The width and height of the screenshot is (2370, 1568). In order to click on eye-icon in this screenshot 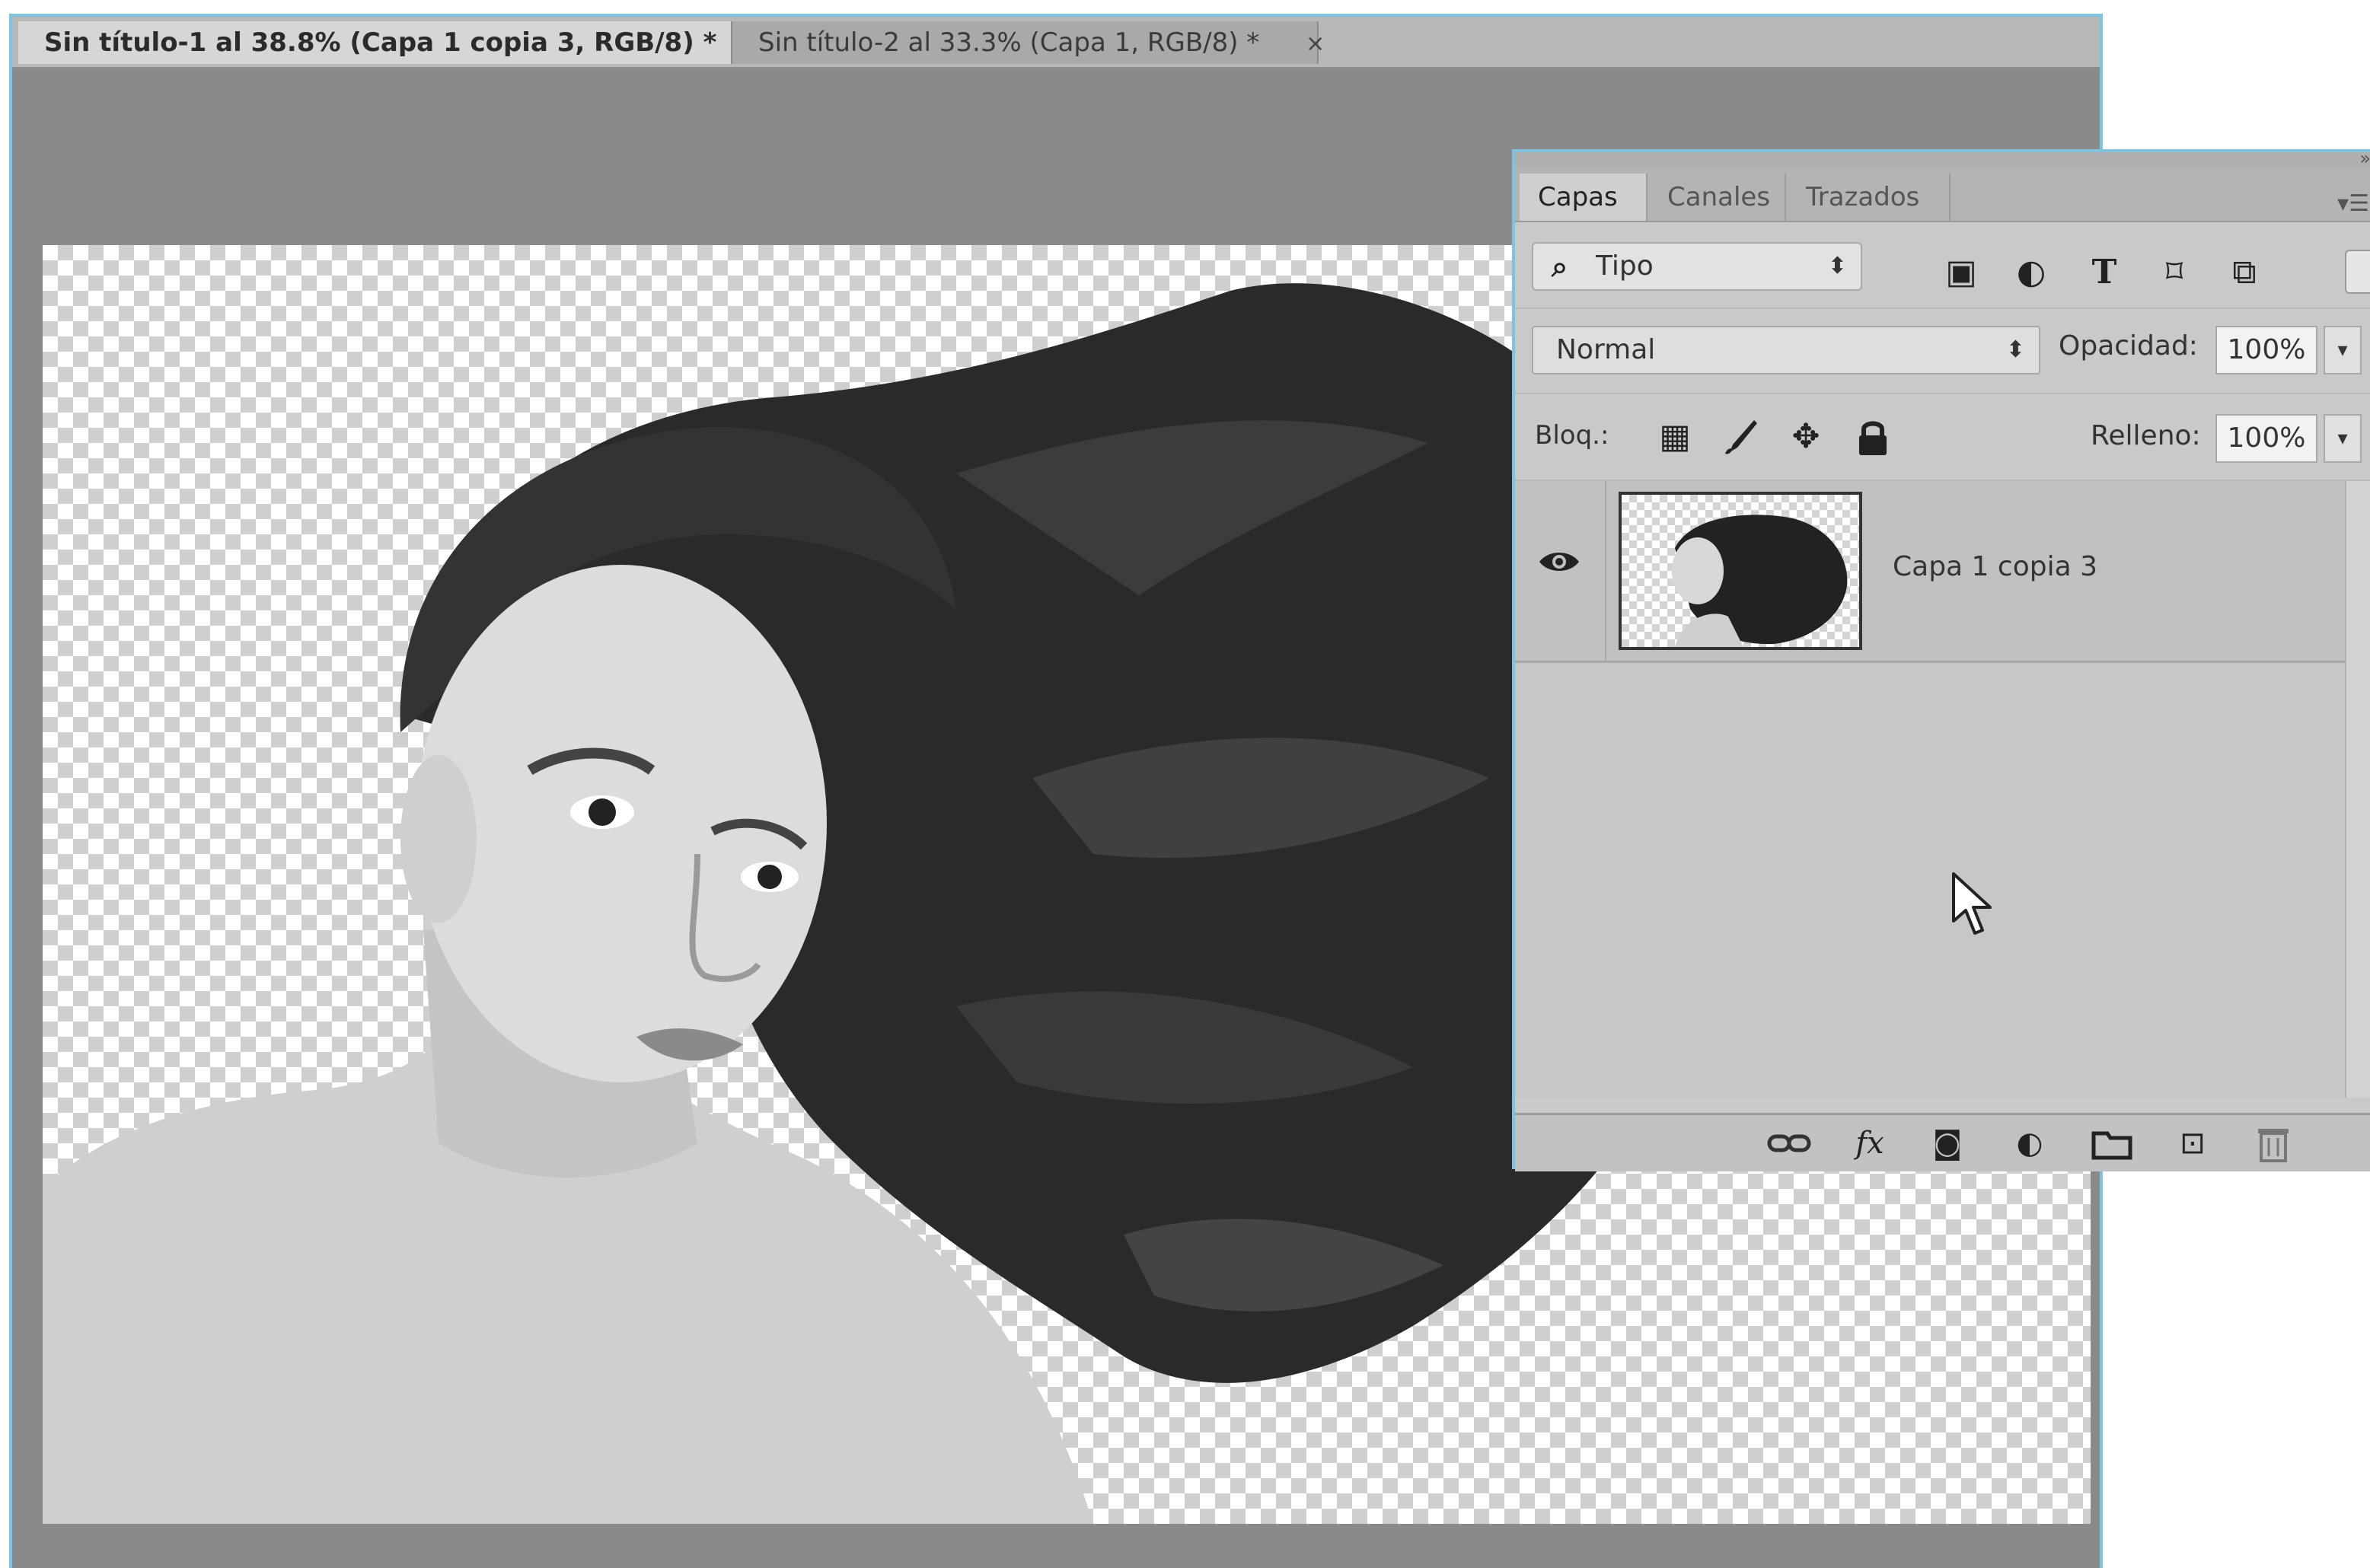, I will do `click(1559, 566)`.